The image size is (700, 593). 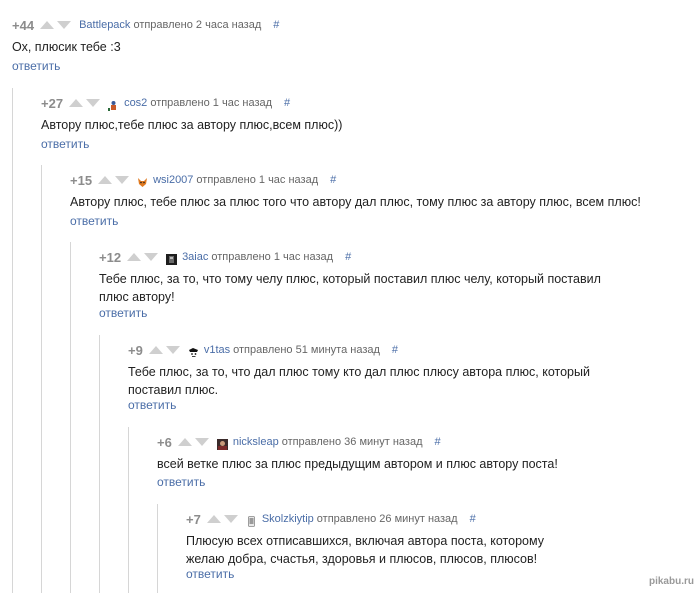 What do you see at coordinates (222, 443) in the screenshot?
I see `photo-icon` at bounding box center [222, 443].